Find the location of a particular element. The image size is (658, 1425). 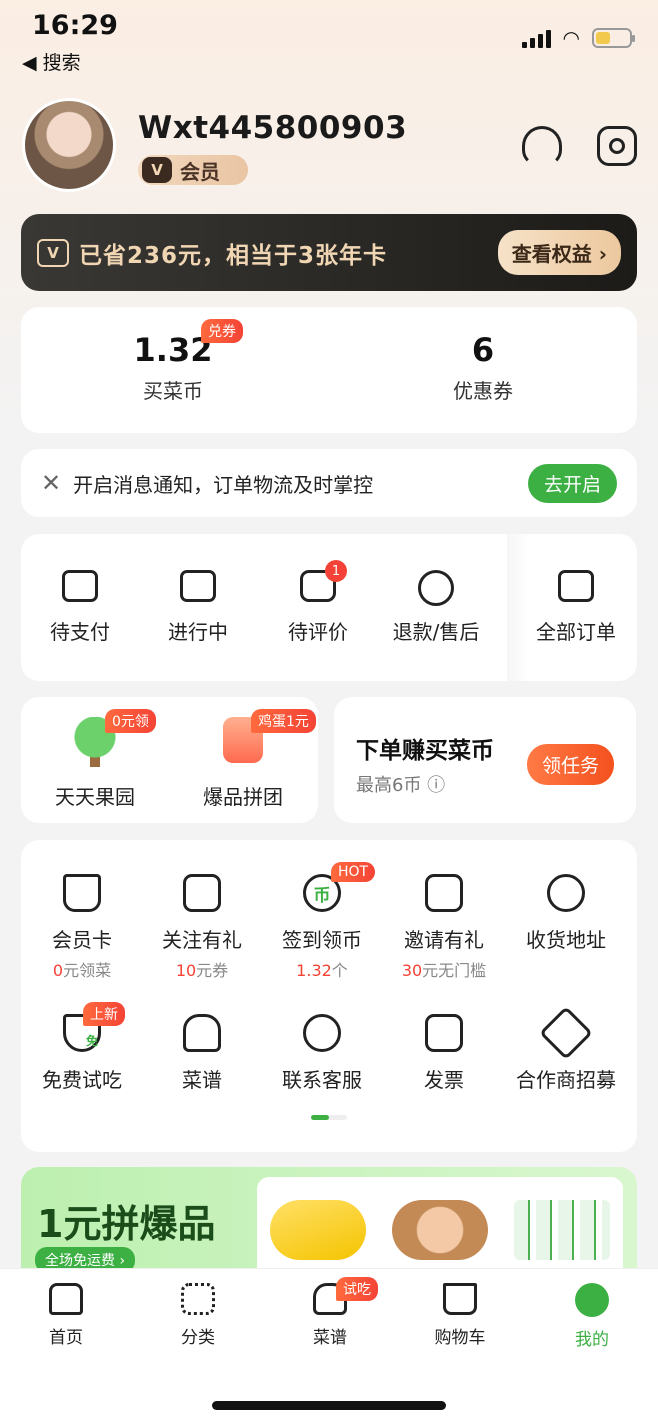

member-badge: V 会员 is located at coordinates (193, 170).